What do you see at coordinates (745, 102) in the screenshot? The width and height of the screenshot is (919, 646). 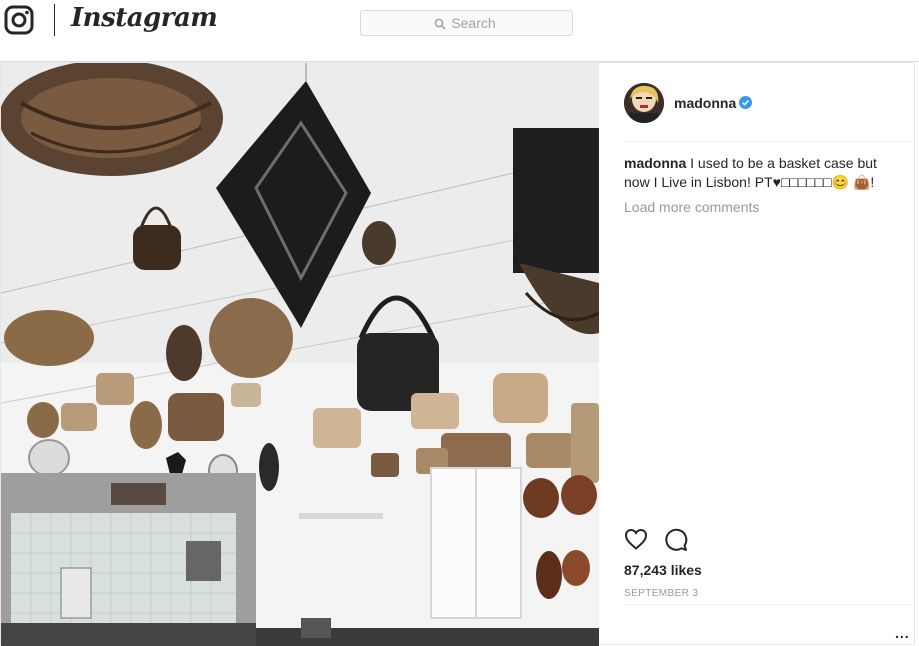 I see `verified-badge-icon` at bounding box center [745, 102].